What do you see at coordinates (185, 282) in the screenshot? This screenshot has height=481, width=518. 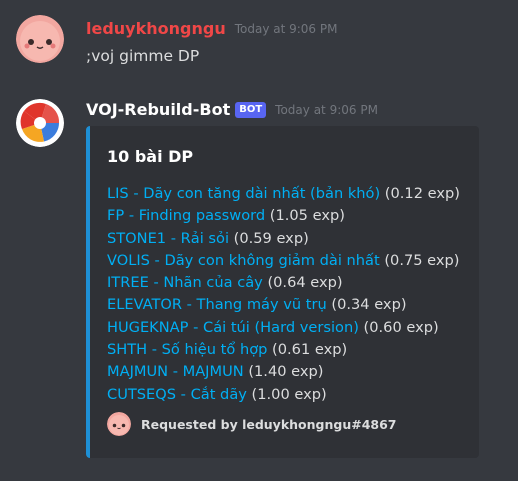 I see `problem-link: ITREE - Nhãn của cây` at bounding box center [185, 282].